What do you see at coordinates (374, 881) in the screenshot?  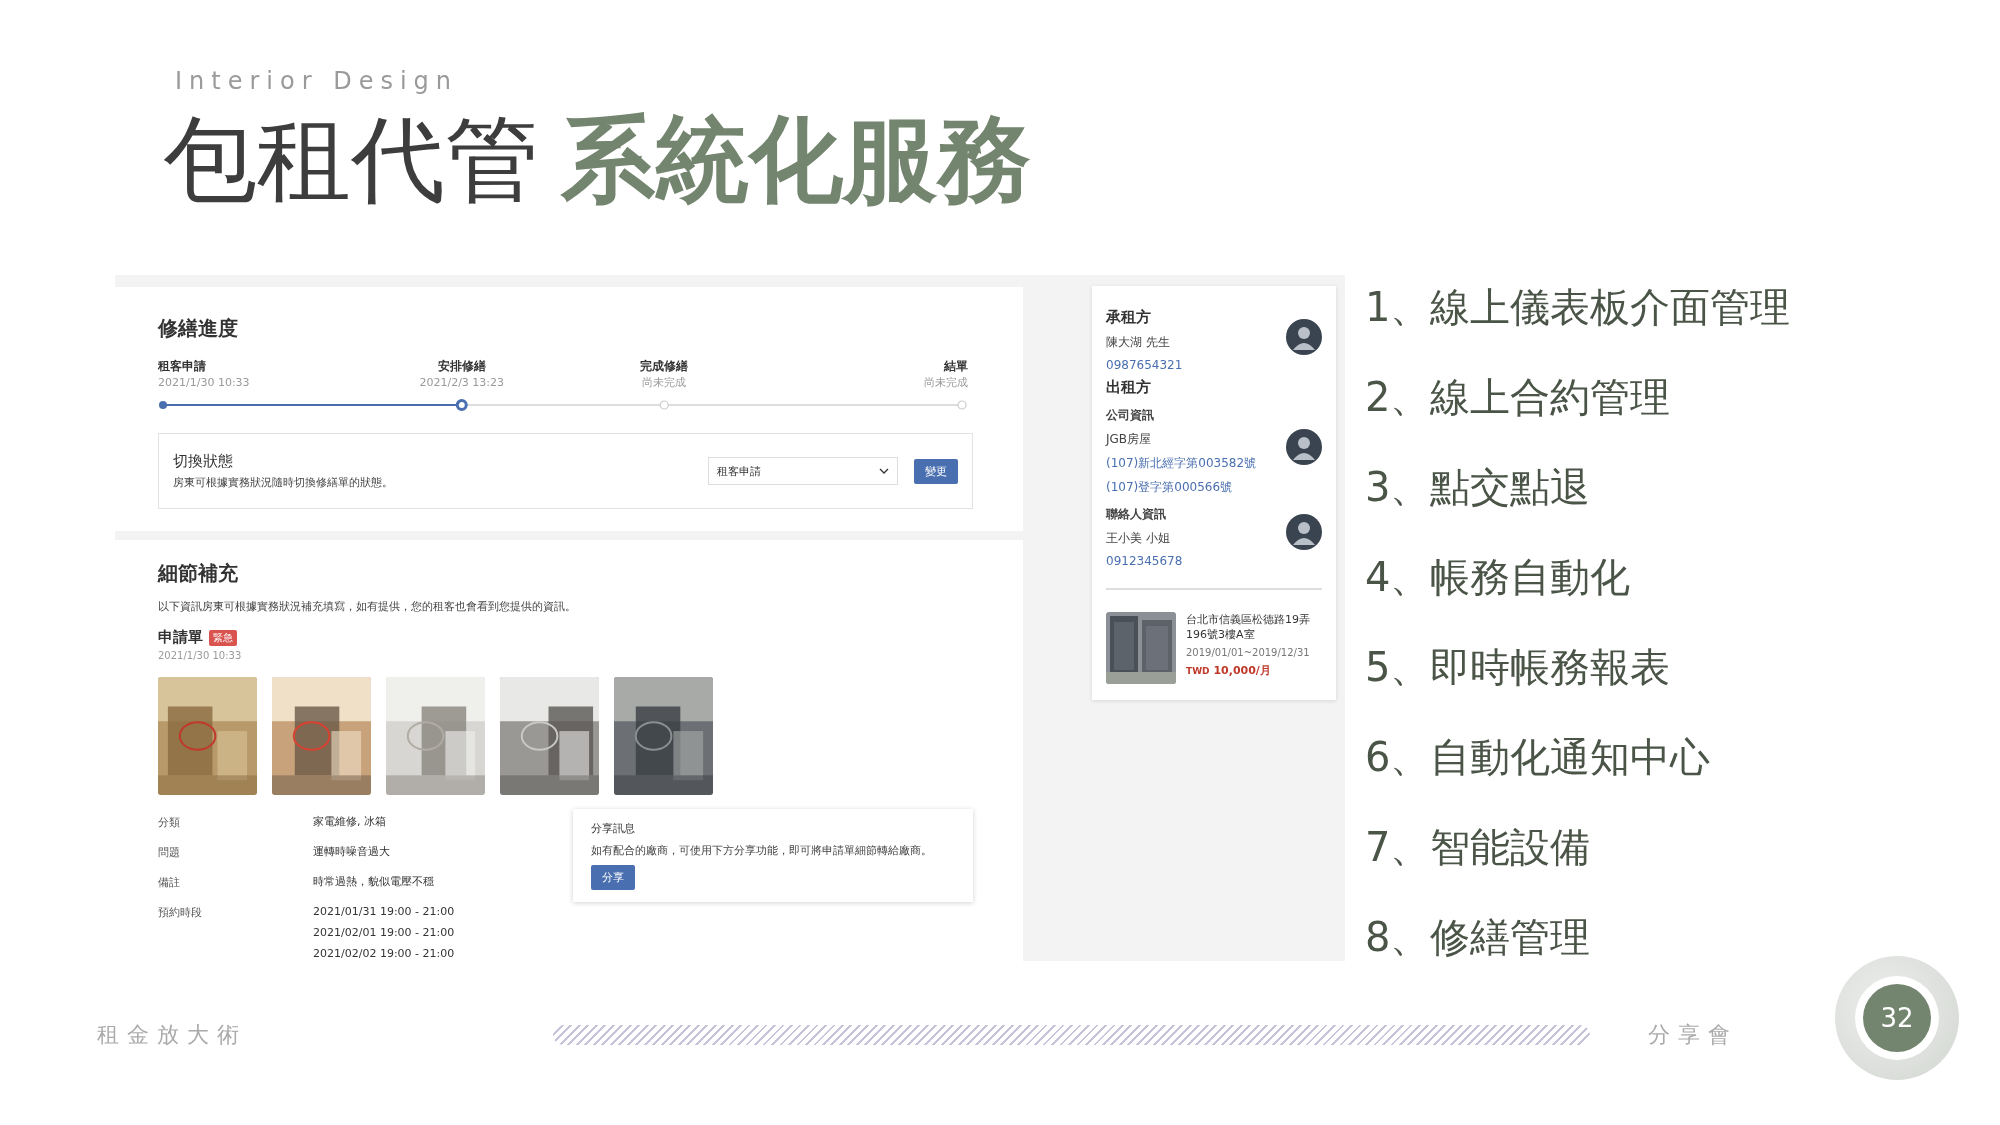 I see `field-value: 時常過熱，貌似電壓不穩` at bounding box center [374, 881].